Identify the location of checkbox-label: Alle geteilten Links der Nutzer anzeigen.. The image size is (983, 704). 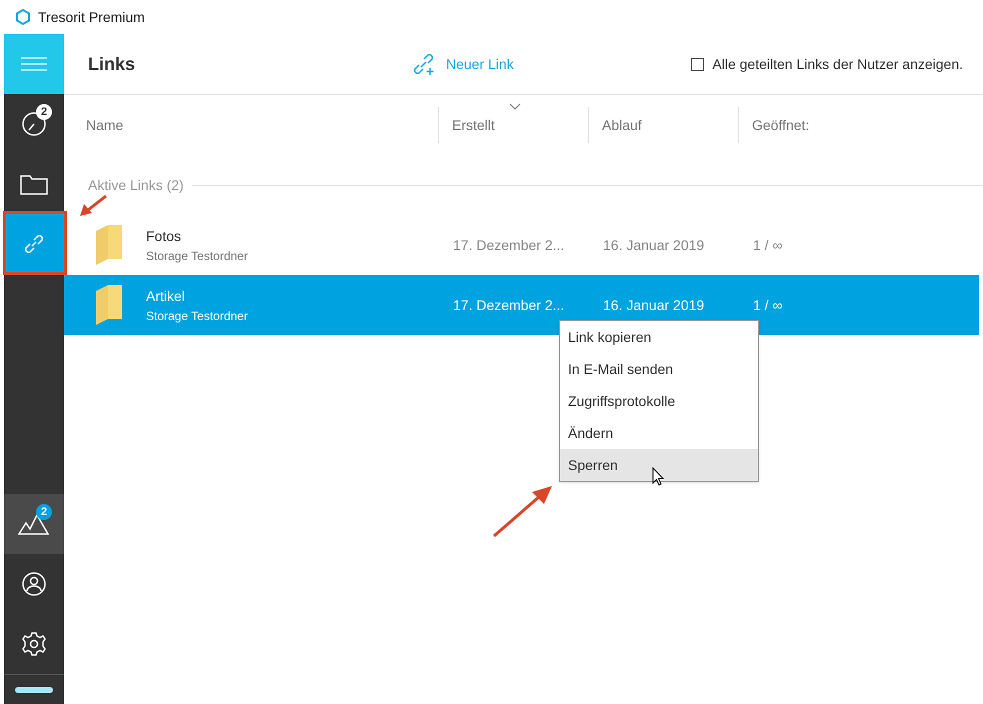
(837, 64).